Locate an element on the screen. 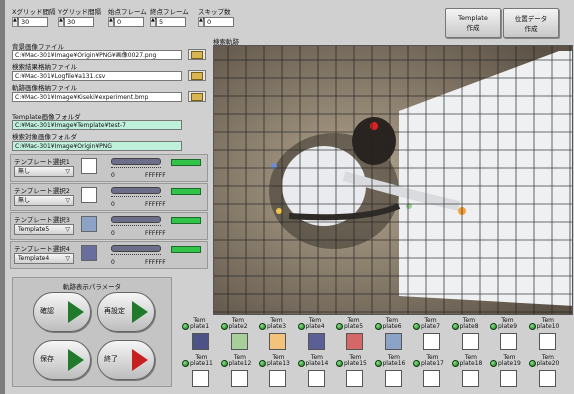 The image size is (574, 394). x-grid-interval-input: 30 is located at coordinates (33, 22).